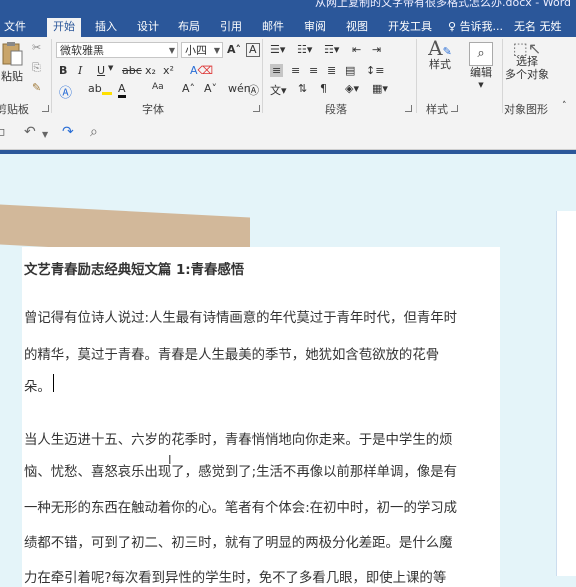 The image size is (576, 587). Describe the element at coordinates (408, 108) in the screenshot. I see `paragraph-launcher-icon` at that location.